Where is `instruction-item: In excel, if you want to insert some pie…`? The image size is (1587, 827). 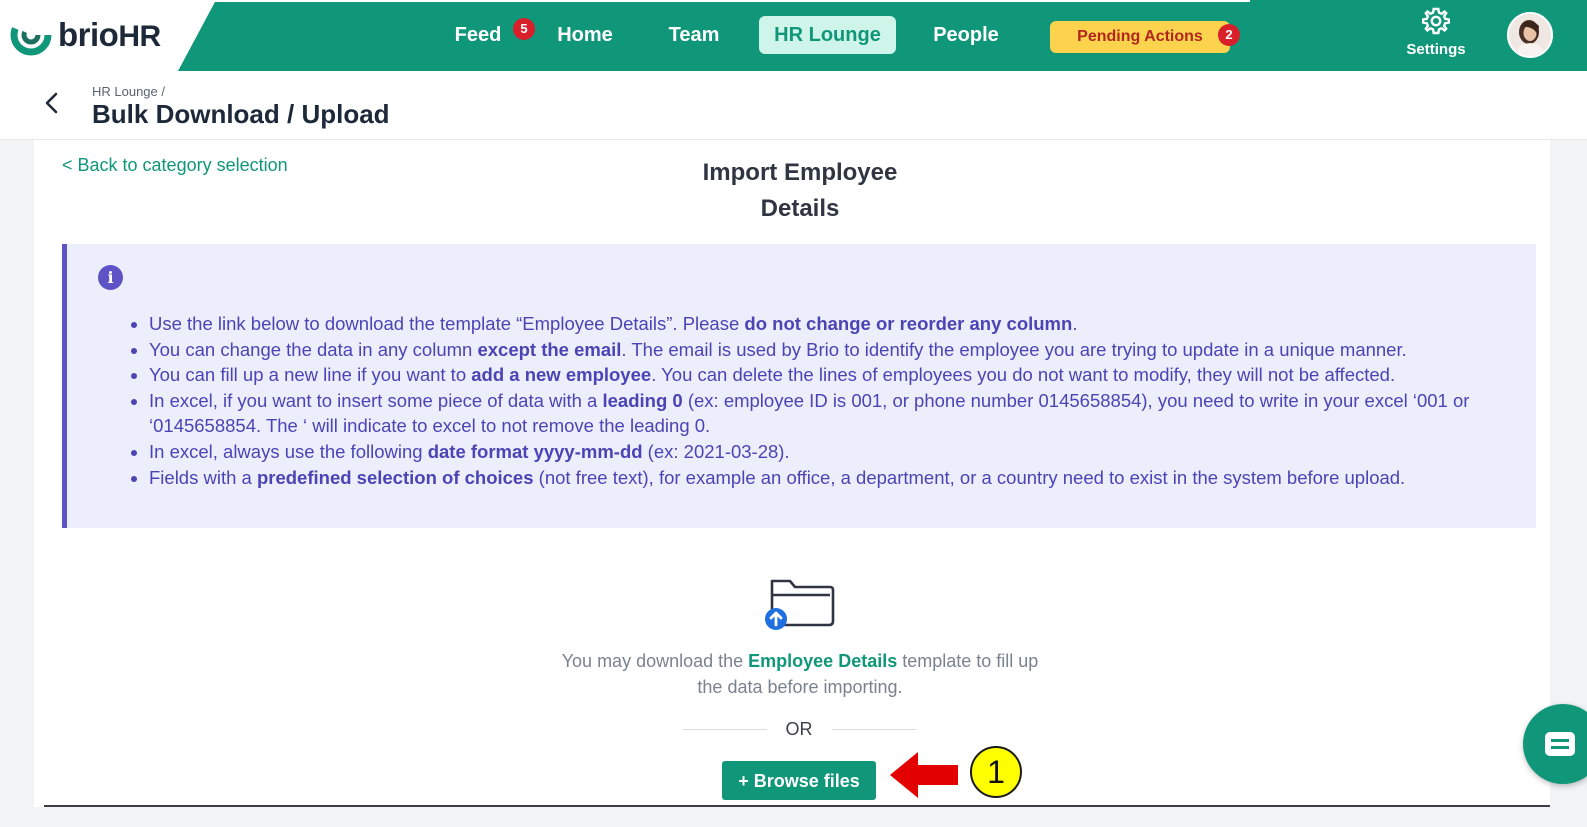
instruction-item: In excel, if you want to insert some pie… is located at coordinates (839, 413).